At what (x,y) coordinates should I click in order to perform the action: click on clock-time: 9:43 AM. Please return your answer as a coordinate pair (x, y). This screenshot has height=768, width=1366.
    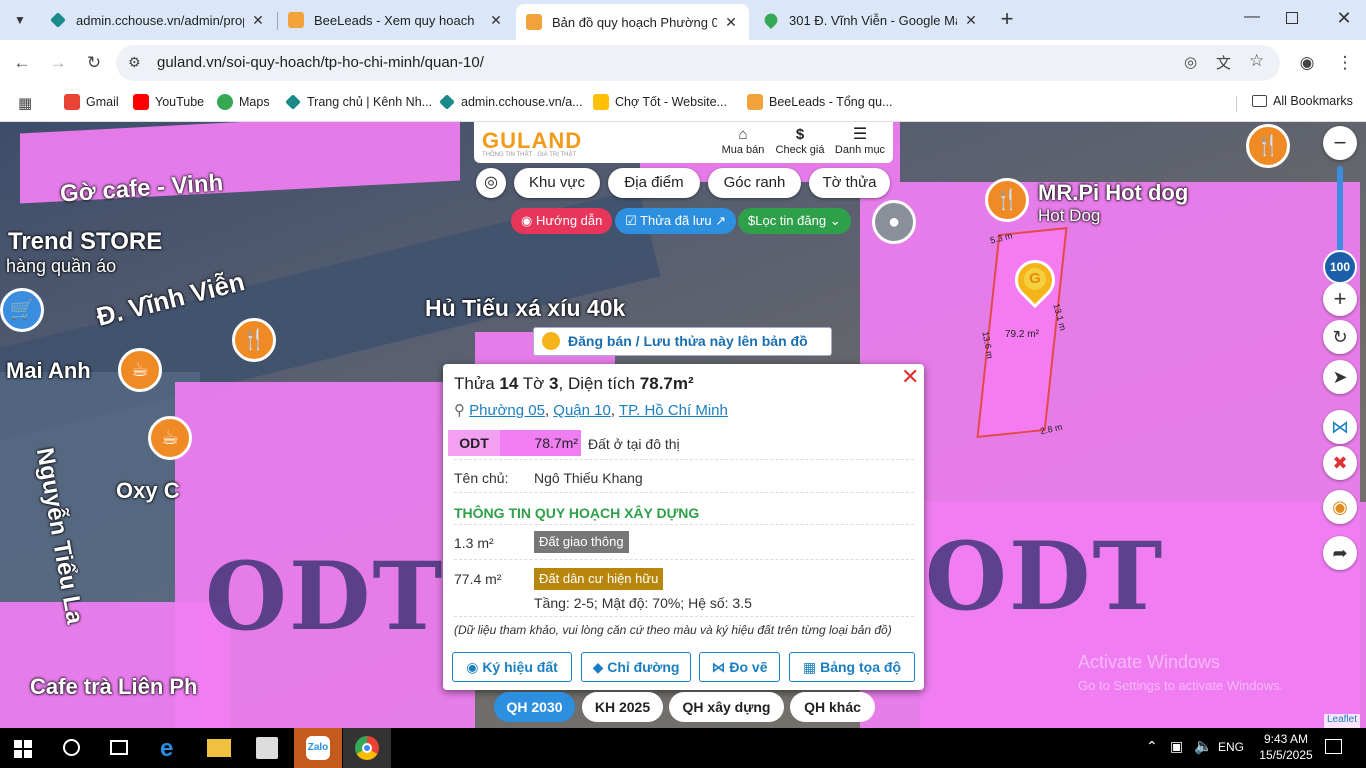
    Looking at the image, I should click on (1286, 739).